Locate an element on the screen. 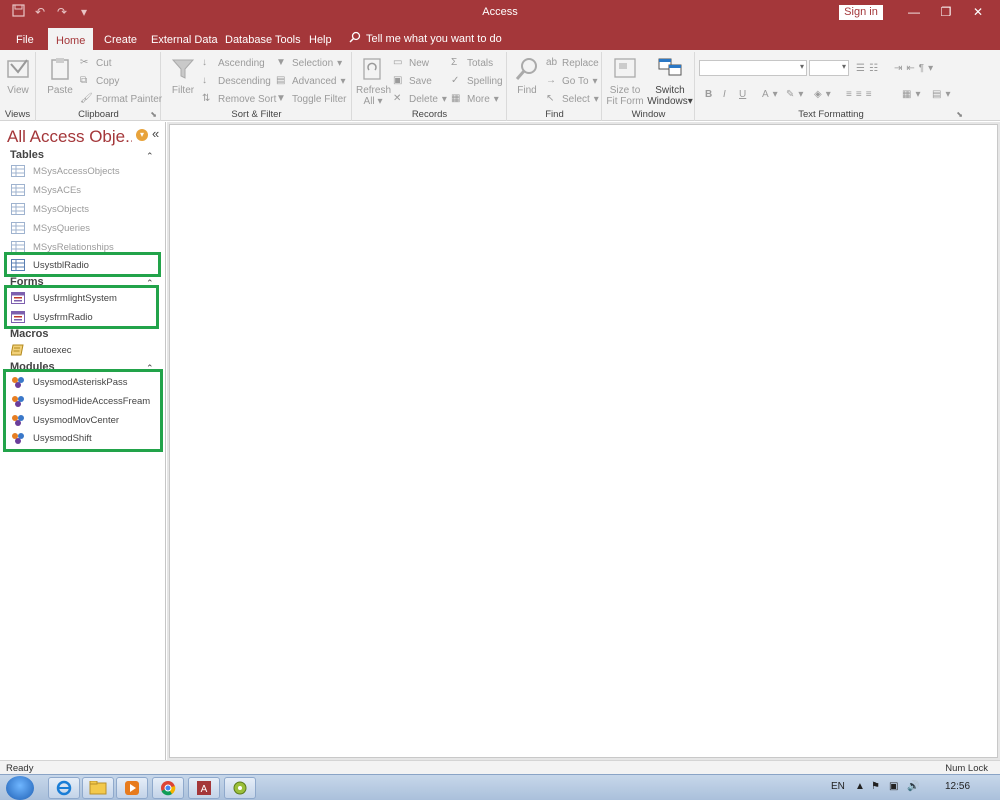  list-item: MSysObjects is located at coordinates (50, 209).